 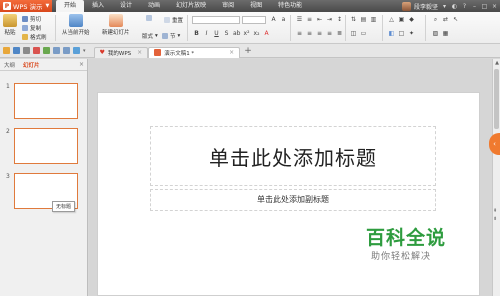 I want to click on find-icon: ⌕, so click(x=435, y=20).